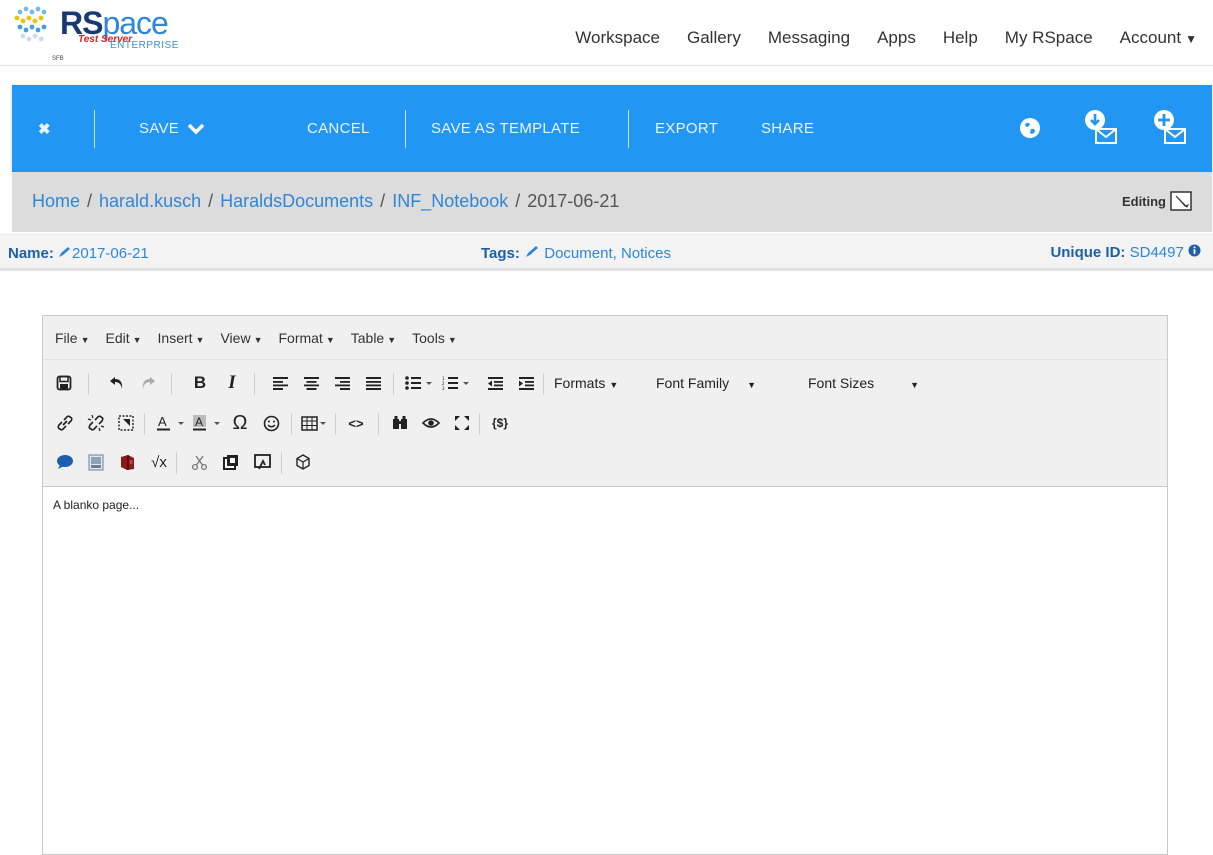  I want to click on document-name-field: Name: 2017-06-21, so click(78, 253).